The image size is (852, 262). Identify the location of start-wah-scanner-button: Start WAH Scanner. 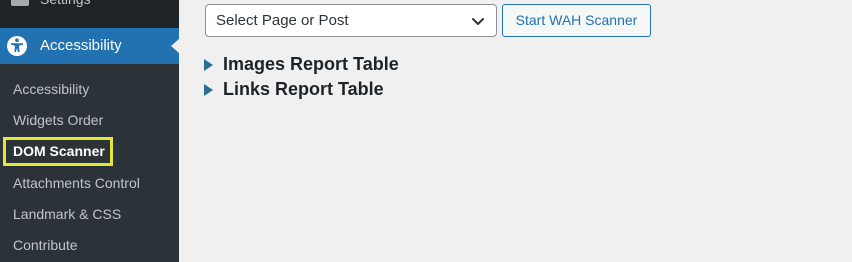
(576, 20).